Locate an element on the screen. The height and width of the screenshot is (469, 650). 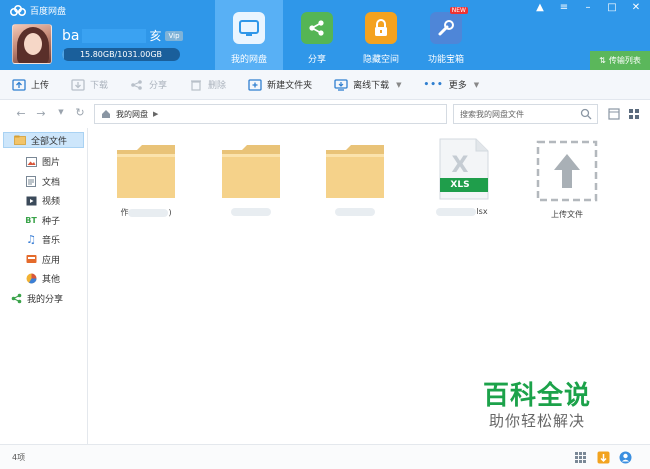
delete-label: 删除 is located at coordinates (217, 86).